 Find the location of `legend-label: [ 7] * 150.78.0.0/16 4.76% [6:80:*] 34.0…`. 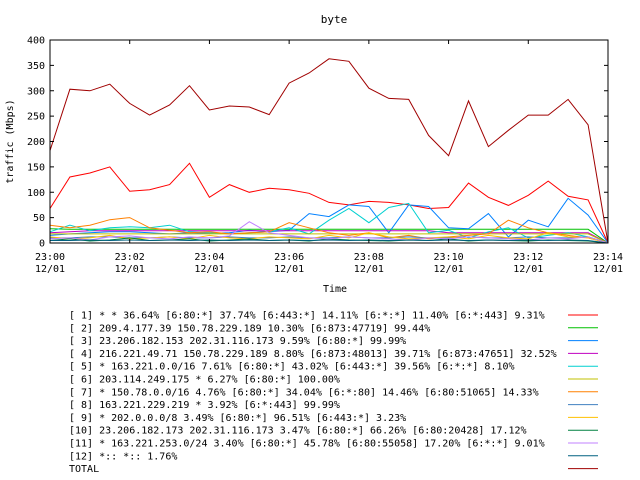

legend-label: [ 7] * 150.78.0.0/16 4.76% [6:80:*] 34.0… is located at coordinates (304, 392).